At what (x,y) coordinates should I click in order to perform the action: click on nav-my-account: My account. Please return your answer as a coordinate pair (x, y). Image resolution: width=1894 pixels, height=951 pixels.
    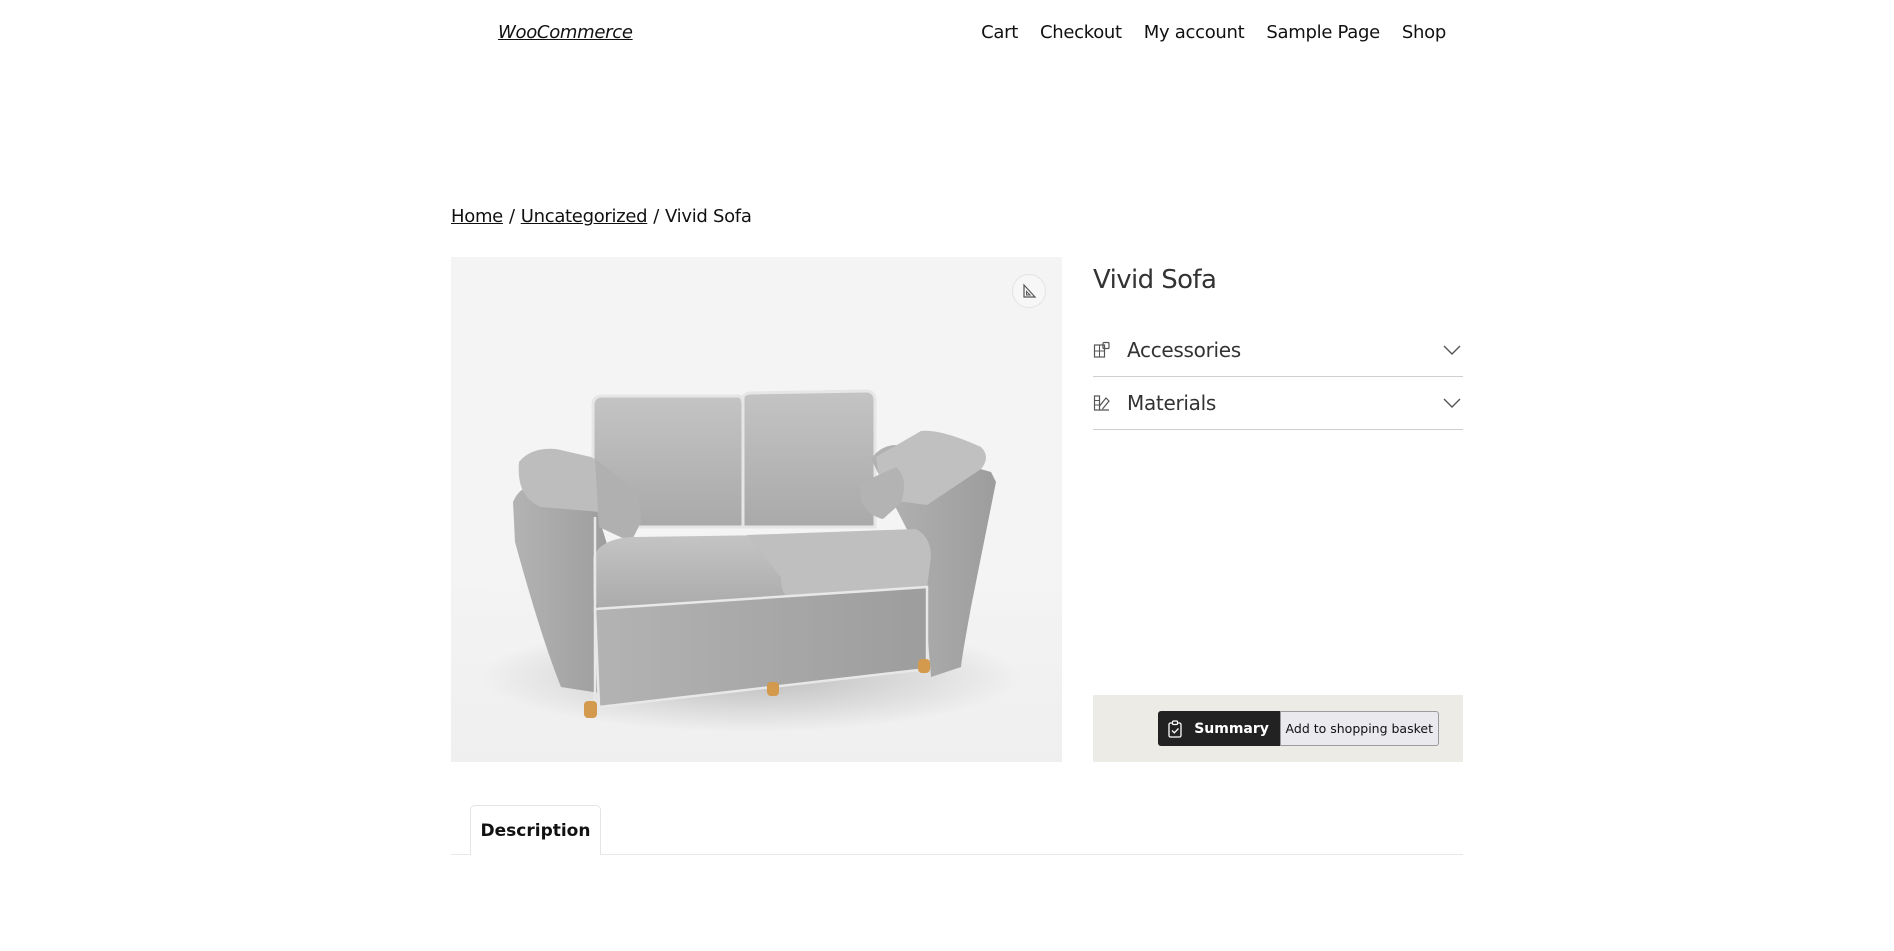
    Looking at the image, I should click on (1194, 32).